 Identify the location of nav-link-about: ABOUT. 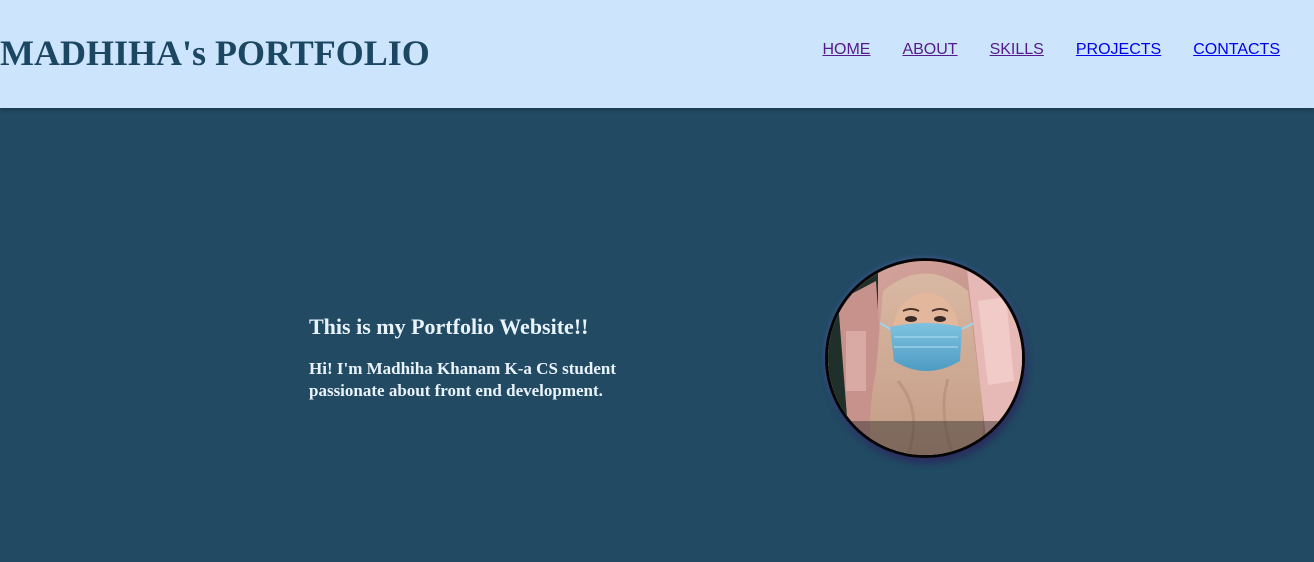
(929, 50).